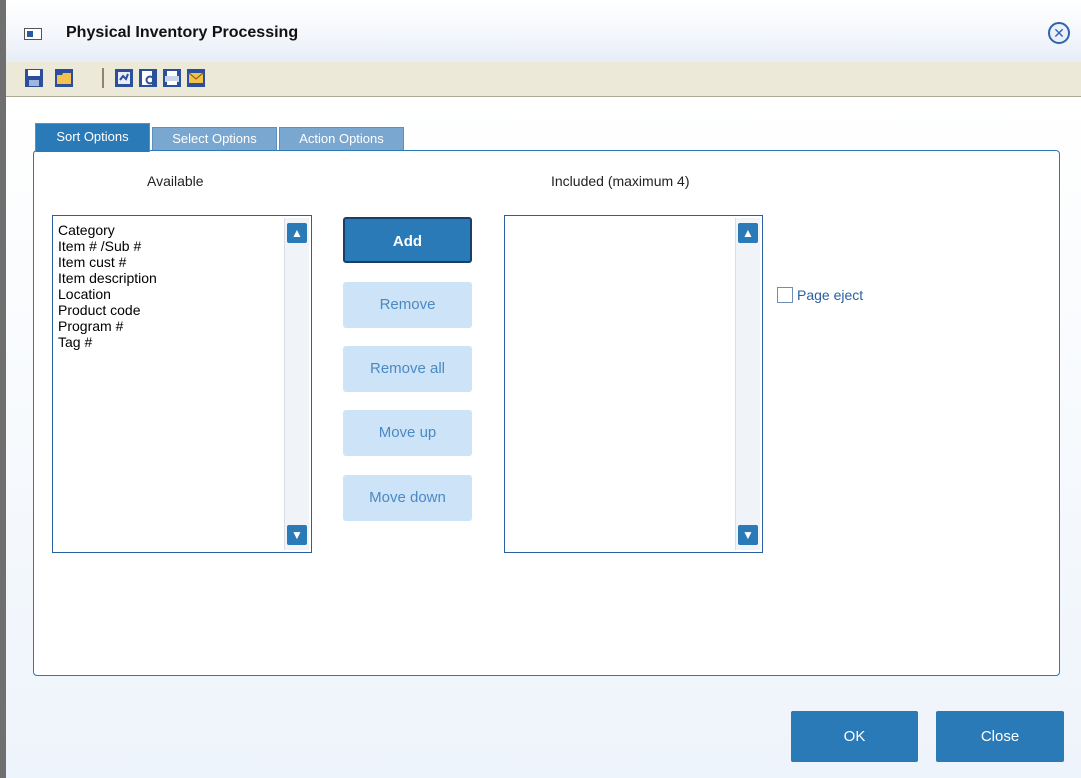  What do you see at coordinates (182, 342) in the screenshot?
I see `list-item: Tag #` at bounding box center [182, 342].